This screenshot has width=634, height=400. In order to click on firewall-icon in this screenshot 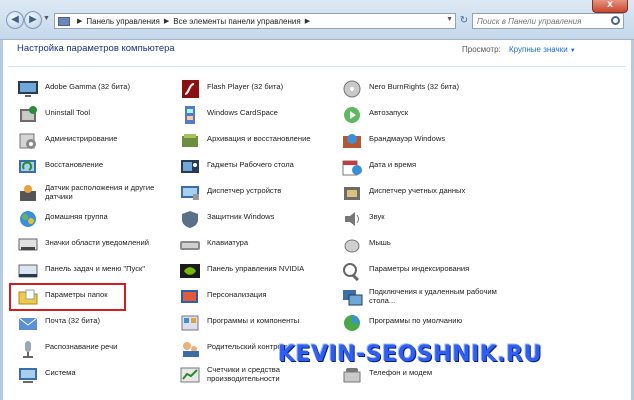, I will do `click(352, 141)`.